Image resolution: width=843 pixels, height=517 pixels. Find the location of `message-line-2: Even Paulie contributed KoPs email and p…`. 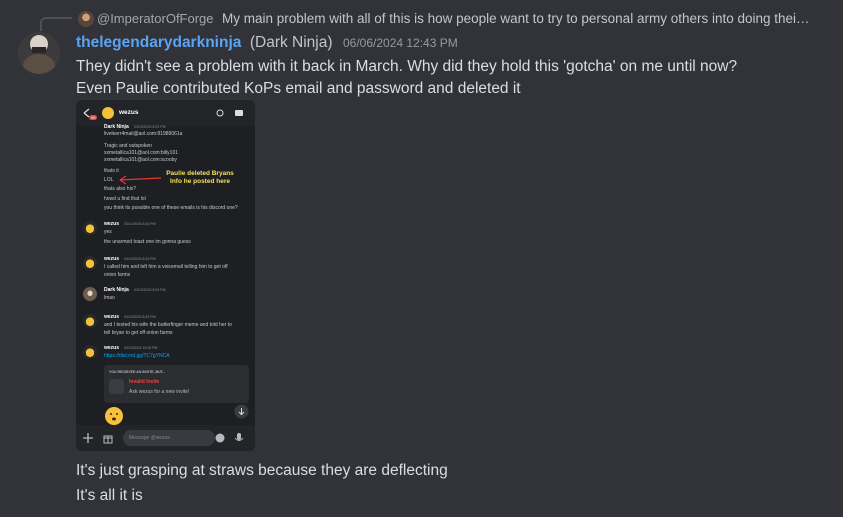

message-line-2: Even Paulie contributed KoPs email and p… is located at coordinates (298, 88).